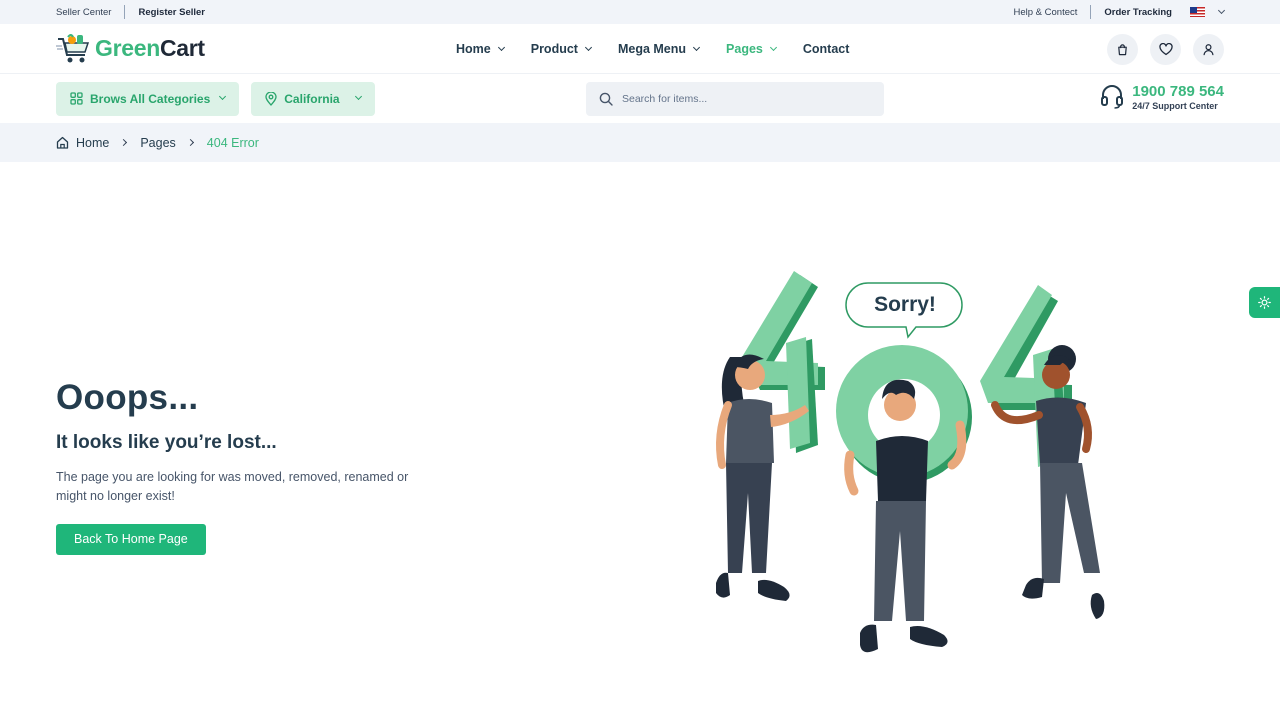  I want to click on sun-icon, so click(1264, 302).